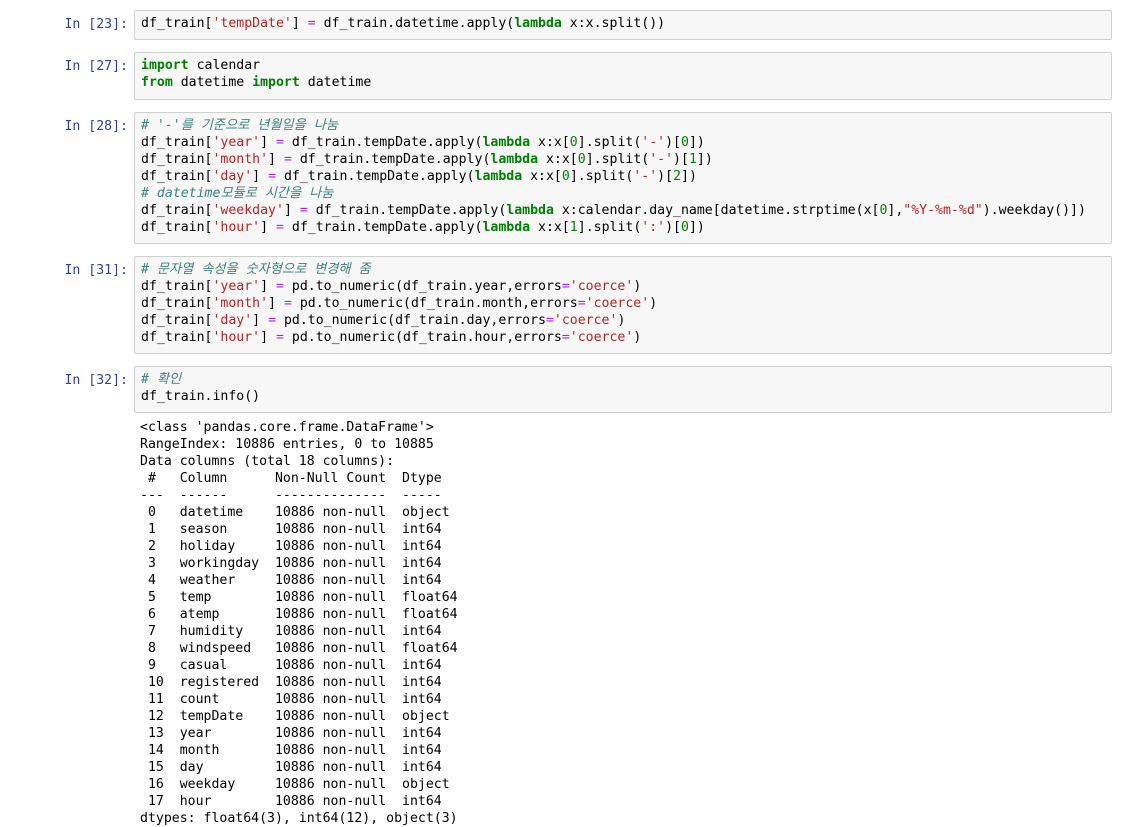  Describe the element at coordinates (422, 286) in the screenshot. I see `code-token: pd.to_numeric(df_train.year,errors` at that location.